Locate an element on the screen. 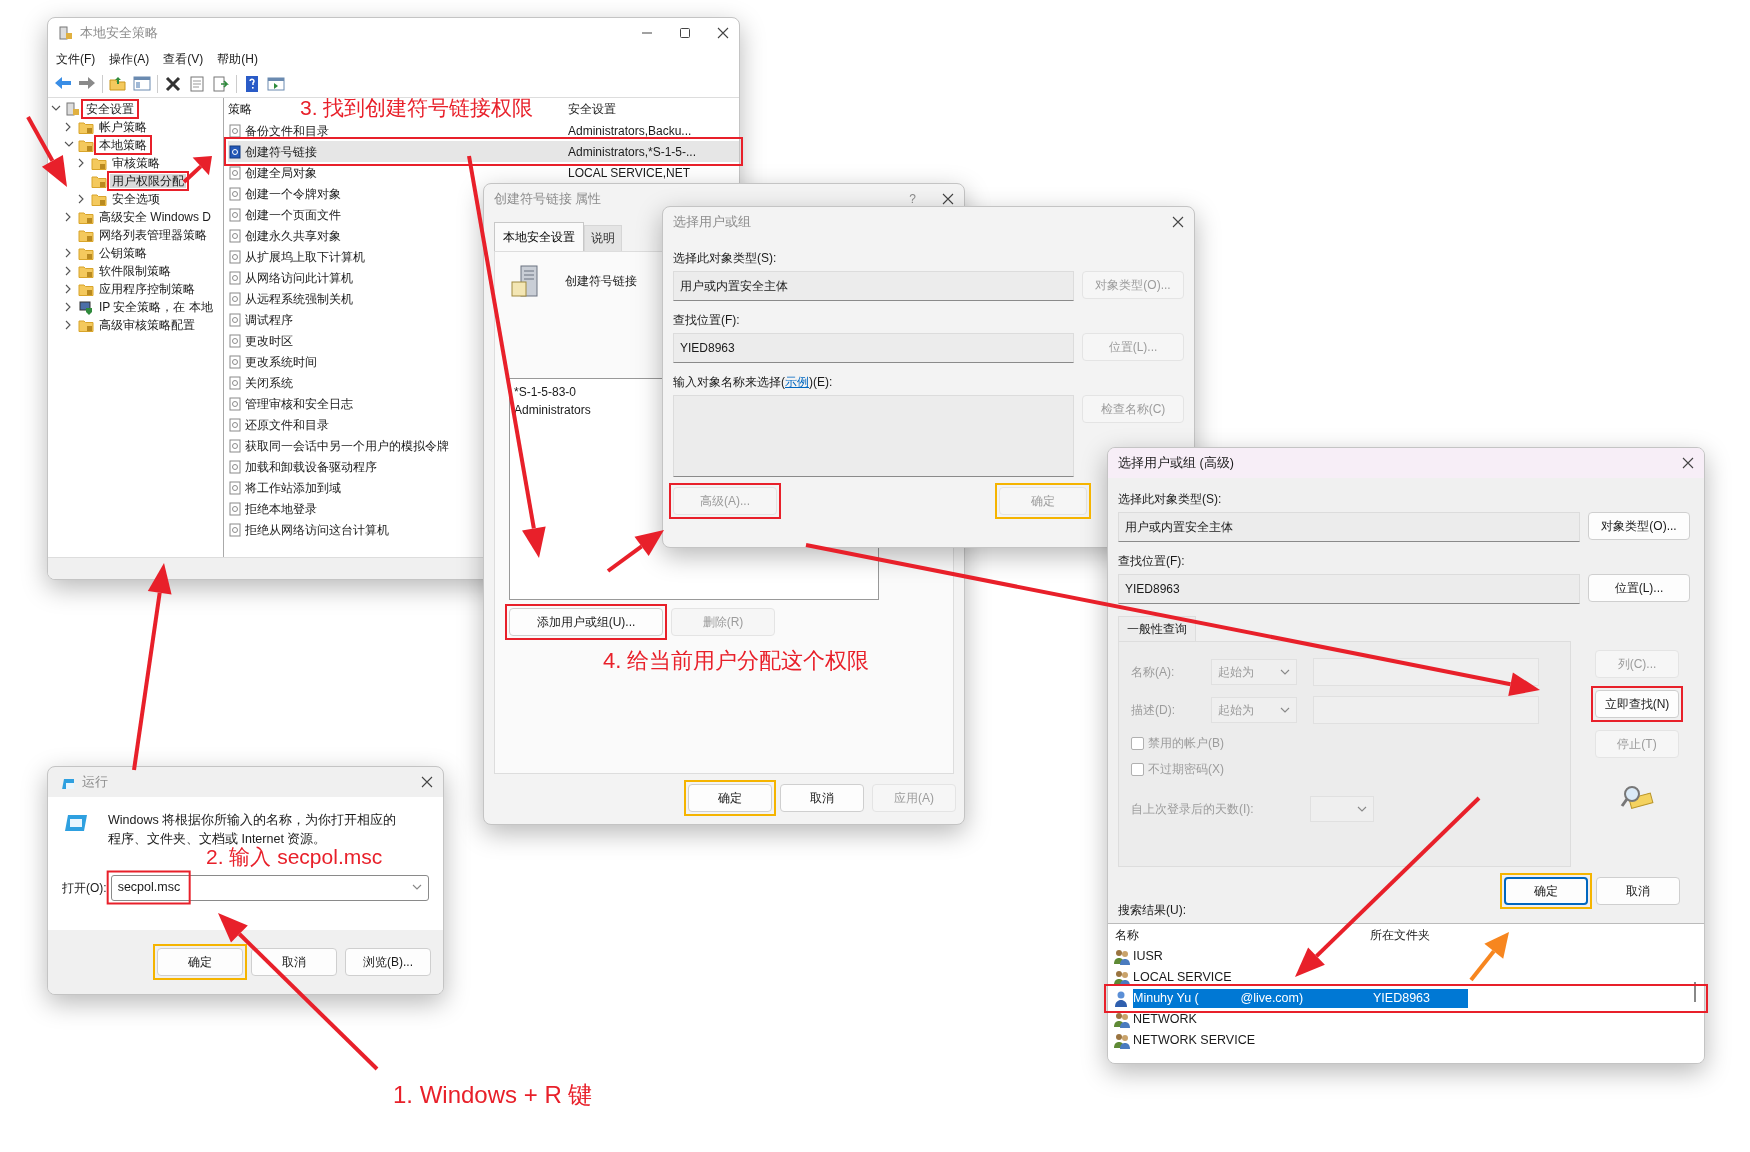 Image resolution: width=1750 pixels, height=1152 pixels. policy-name: 加载和卸载设备驱动程序 is located at coordinates (311, 467).